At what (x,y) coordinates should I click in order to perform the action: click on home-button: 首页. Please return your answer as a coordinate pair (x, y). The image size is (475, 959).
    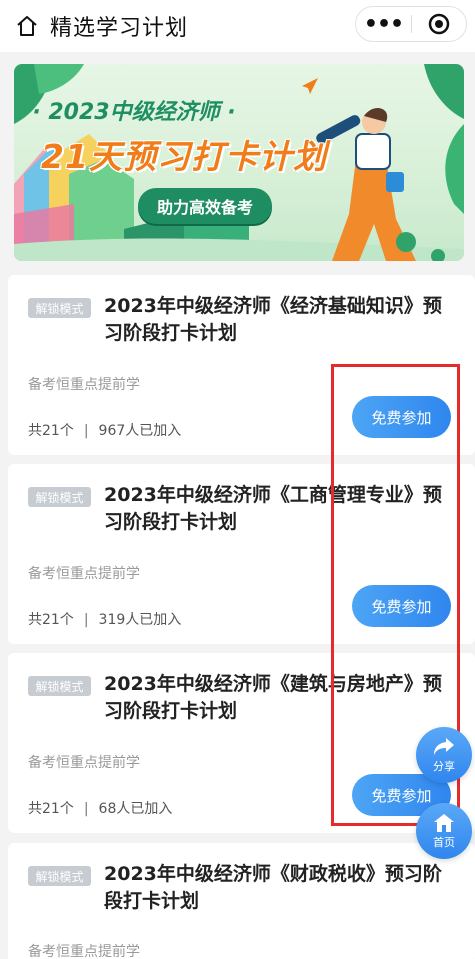
    Looking at the image, I should click on (444, 831).